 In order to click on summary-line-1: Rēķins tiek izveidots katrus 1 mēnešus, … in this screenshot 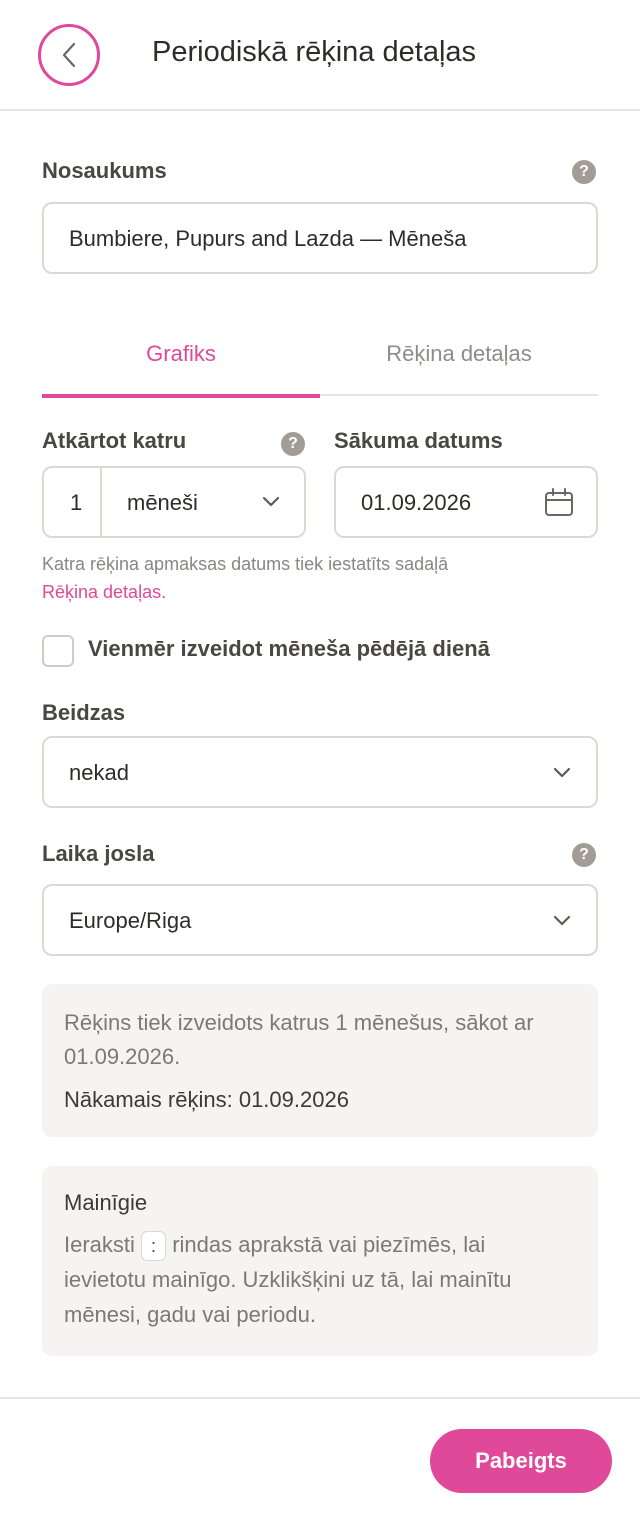, I will do `click(299, 1022)`.